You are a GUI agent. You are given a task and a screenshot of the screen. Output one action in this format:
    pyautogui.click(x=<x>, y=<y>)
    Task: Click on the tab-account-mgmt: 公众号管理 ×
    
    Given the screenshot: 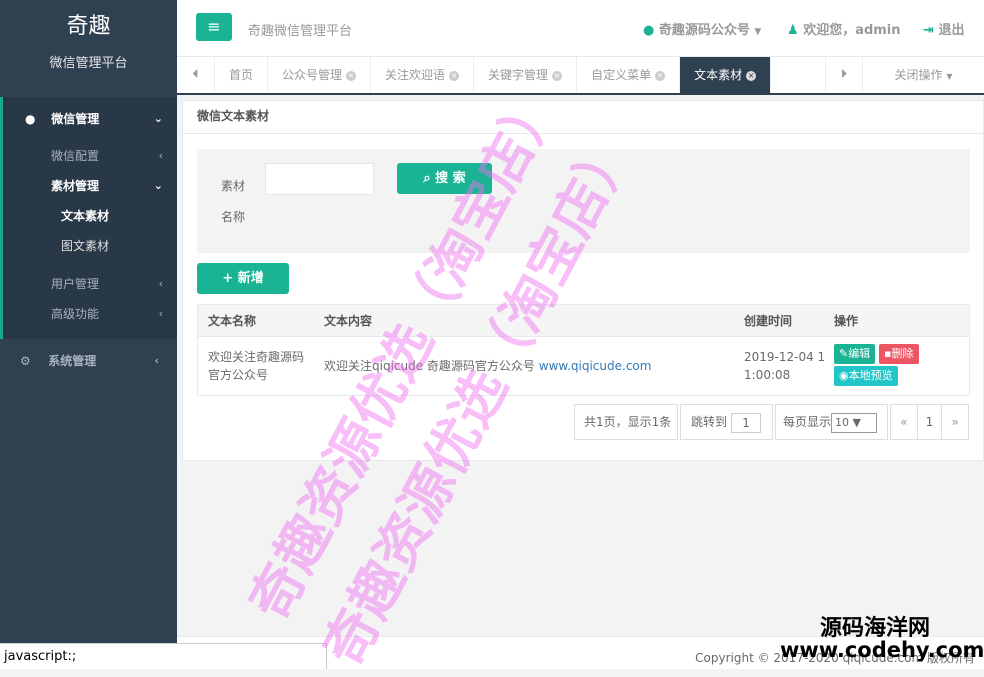 What is the action you would take?
    pyautogui.click(x=320, y=75)
    